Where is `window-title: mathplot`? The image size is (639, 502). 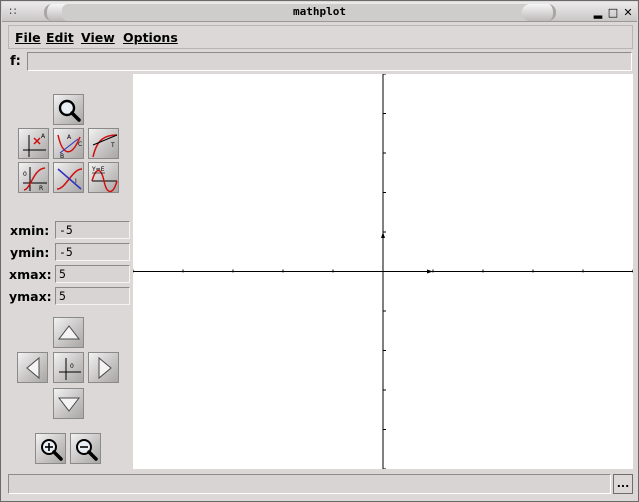
window-title: mathplot is located at coordinates (319, 11).